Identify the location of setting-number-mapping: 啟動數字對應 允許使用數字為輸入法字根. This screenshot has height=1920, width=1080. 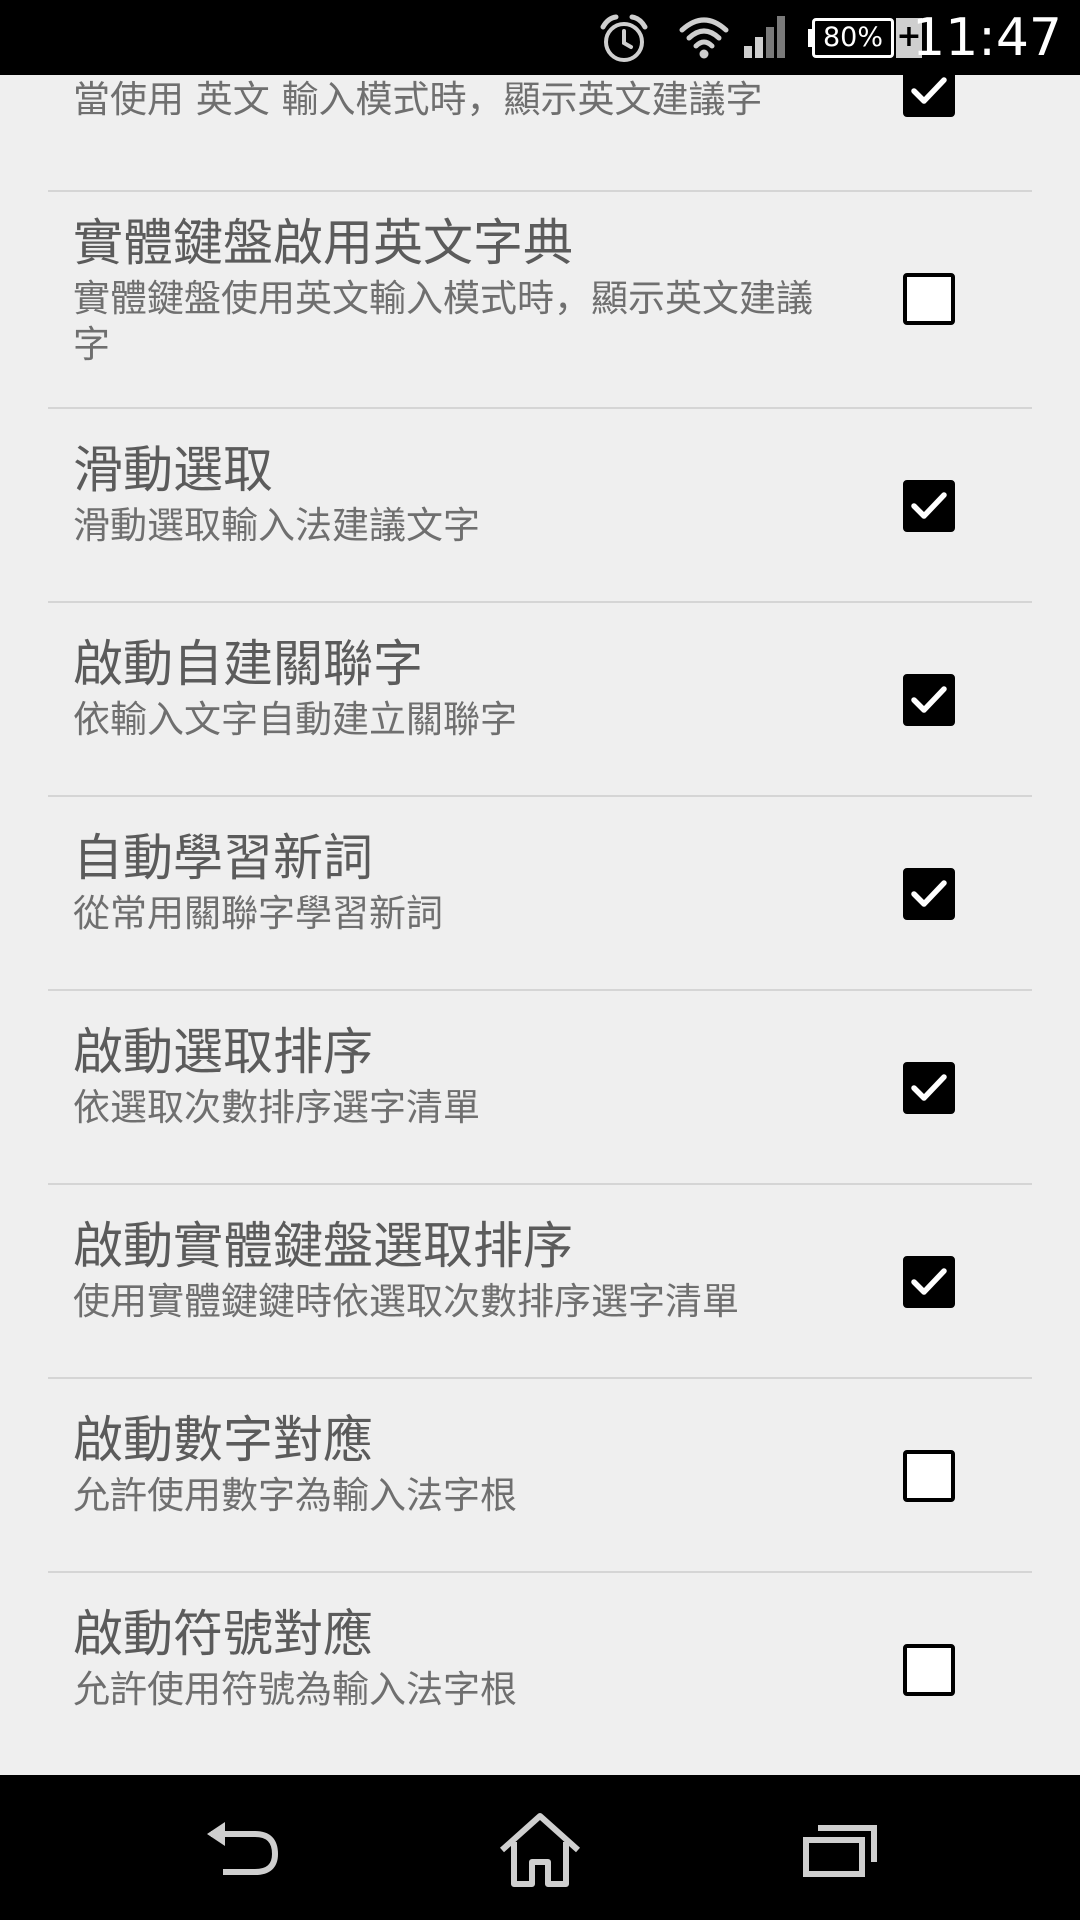
(540, 1476).